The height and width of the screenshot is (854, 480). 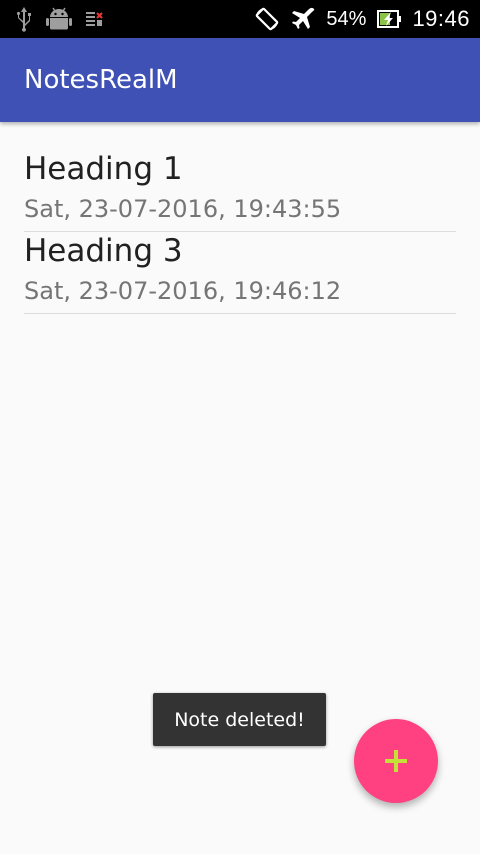 I want to click on airplane-mode-icon, so click(x=303, y=19).